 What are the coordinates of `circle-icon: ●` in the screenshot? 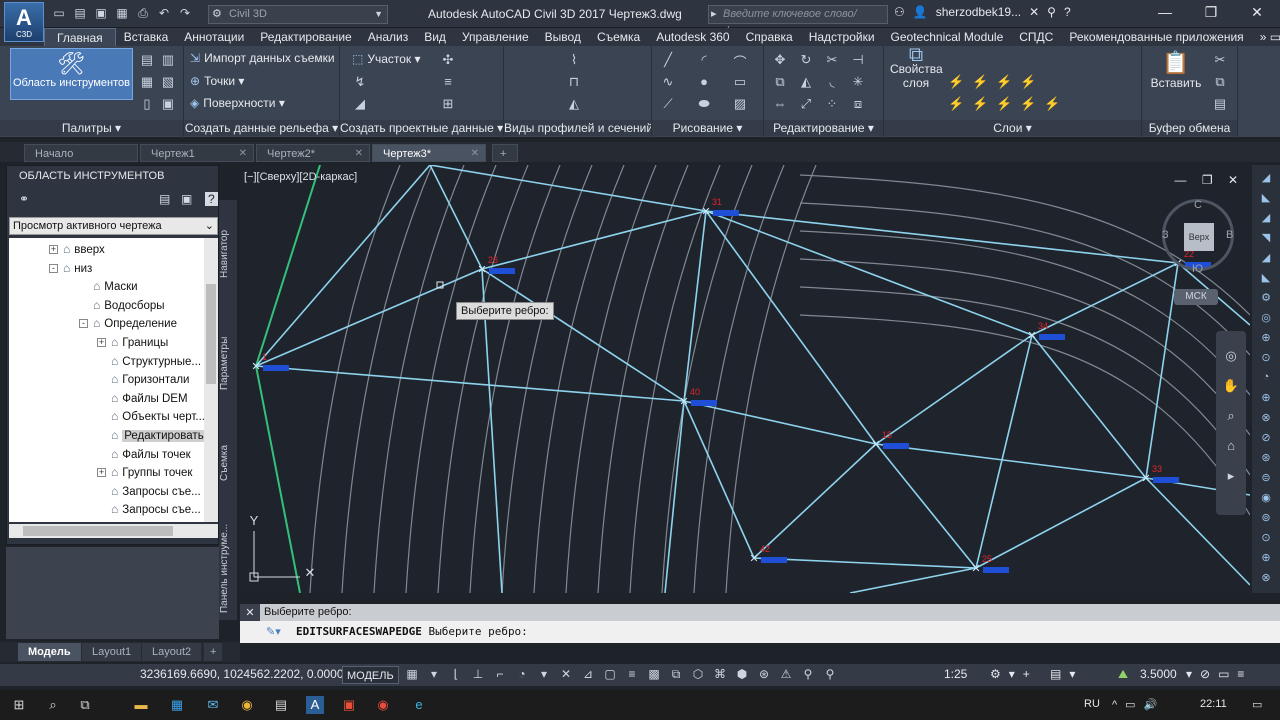 It's located at (704, 81).